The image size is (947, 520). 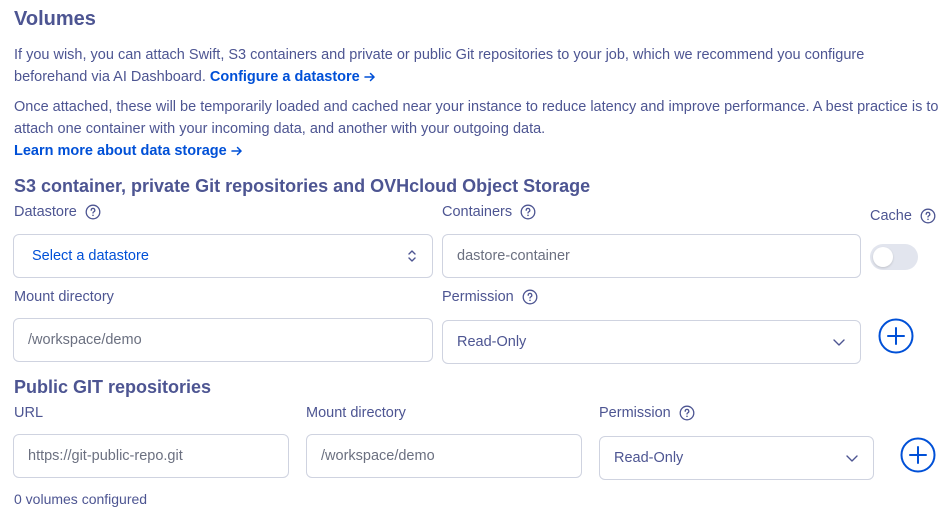 I want to click on cache-toggle, so click(x=894, y=257).